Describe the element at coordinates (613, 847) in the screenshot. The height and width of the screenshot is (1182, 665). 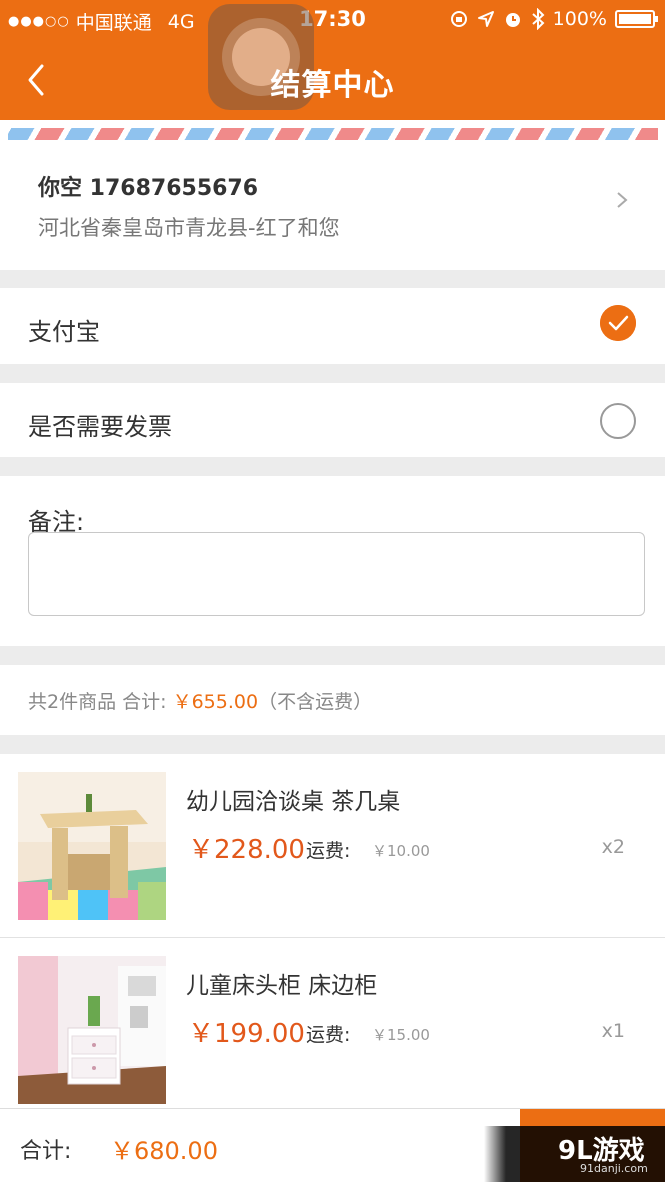
I see `product-quantity: x2` at that location.